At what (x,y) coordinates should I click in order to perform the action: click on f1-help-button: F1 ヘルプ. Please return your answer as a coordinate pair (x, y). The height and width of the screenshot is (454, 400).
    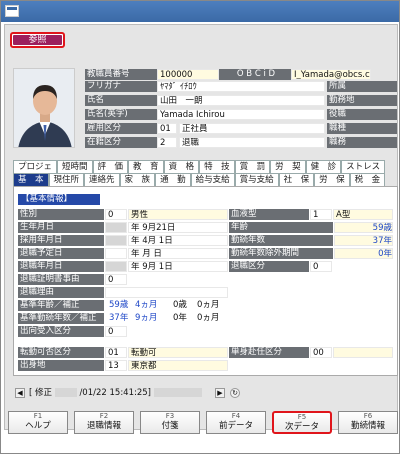
    Looking at the image, I should click on (38, 422).